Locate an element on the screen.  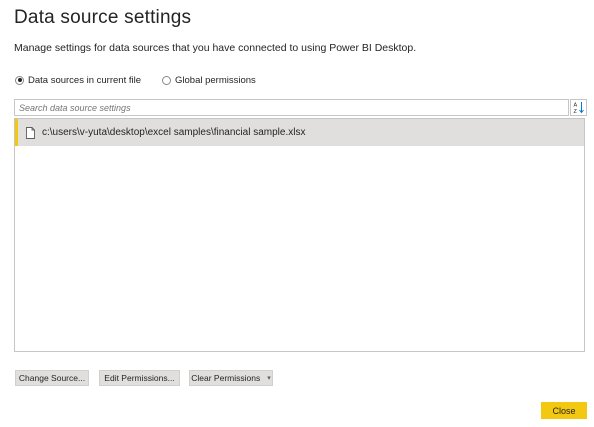
clear-permissions-label: Clear Permissions is located at coordinates (226, 378).